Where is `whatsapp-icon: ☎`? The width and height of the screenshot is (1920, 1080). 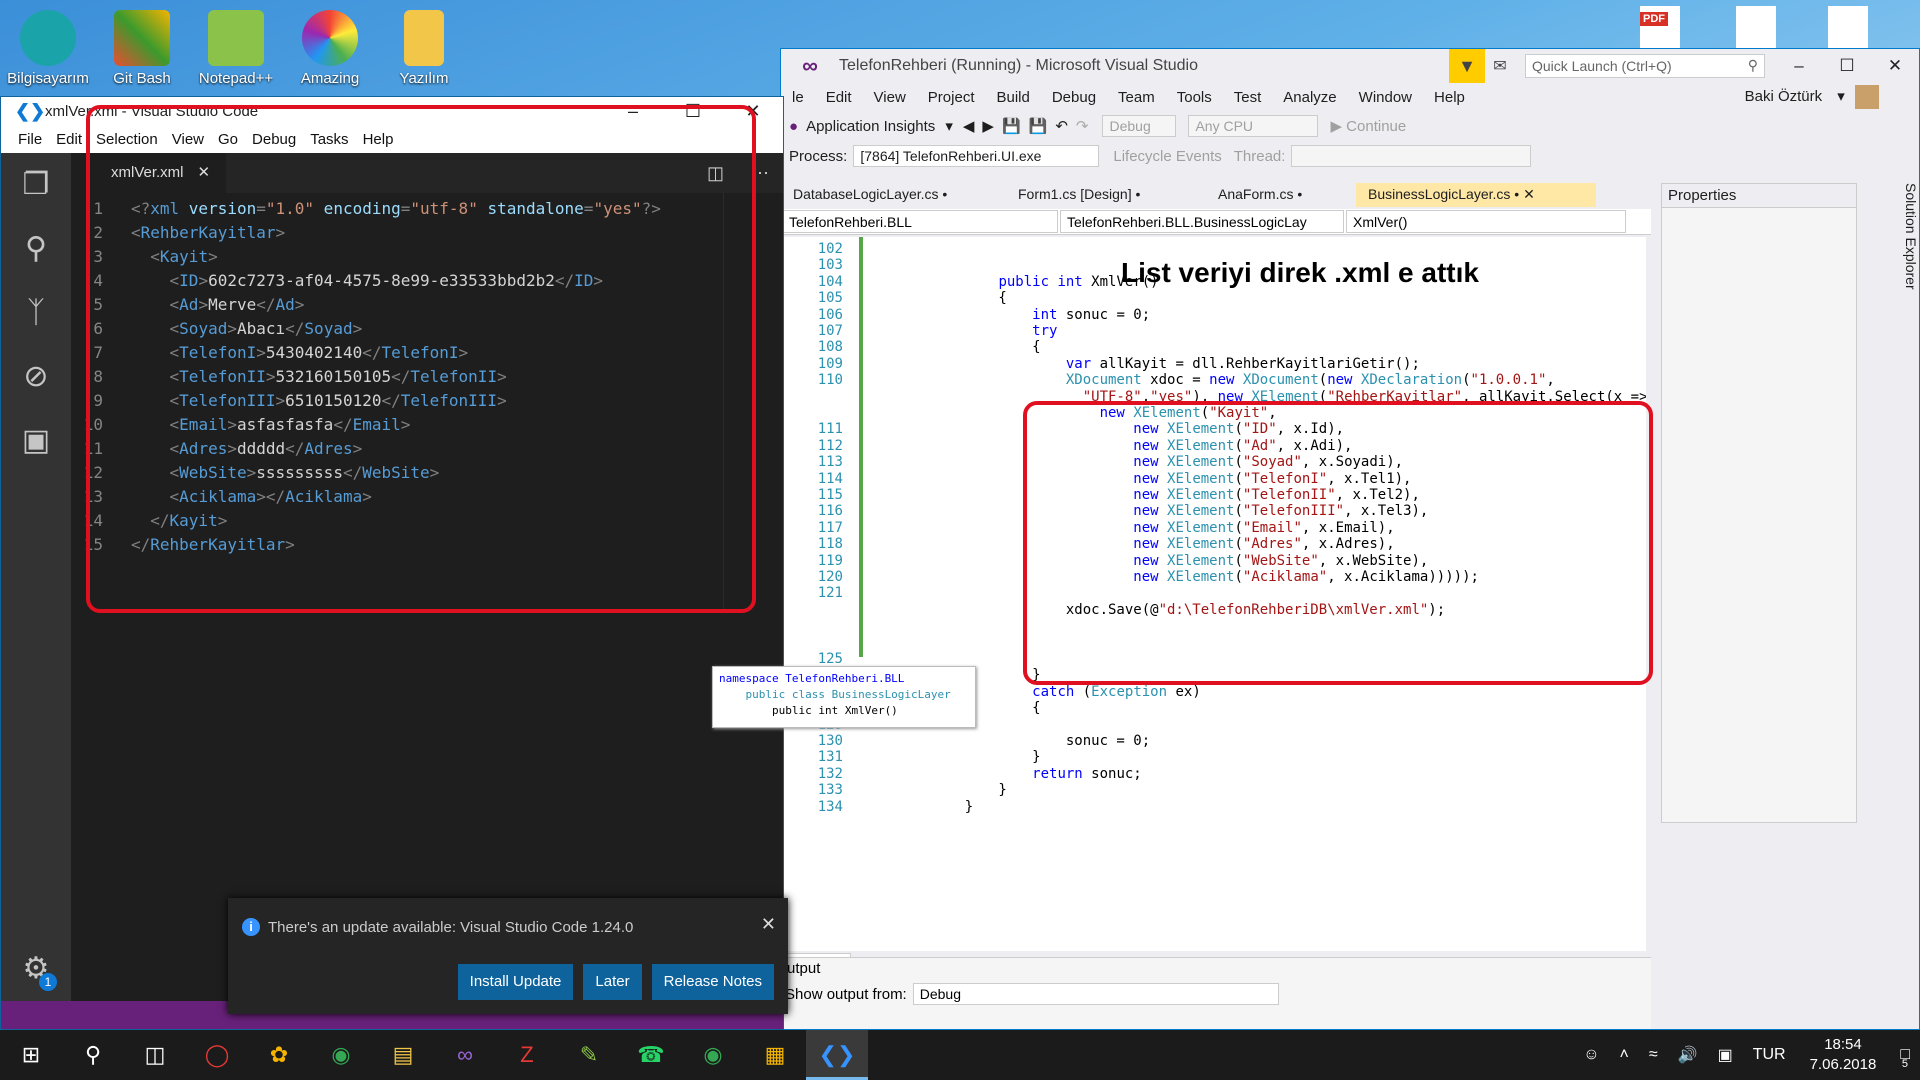 whatsapp-icon: ☎ is located at coordinates (651, 1055).